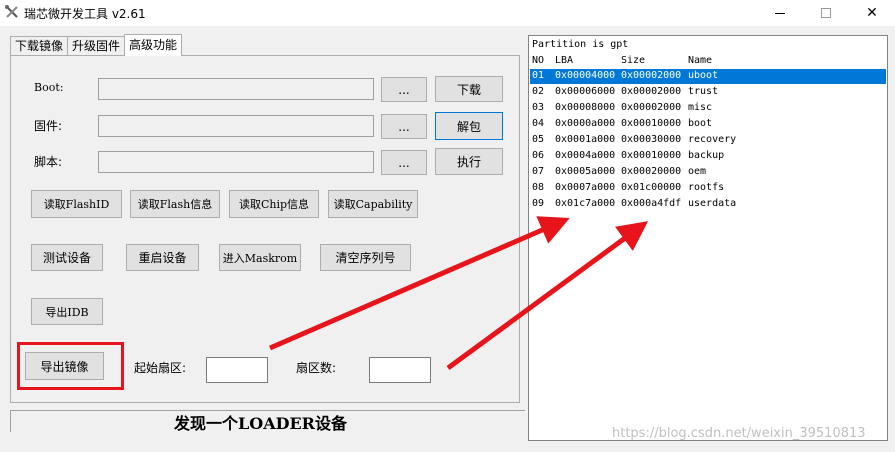 The image size is (895, 452). Describe the element at coordinates (538, 187) in the screenshot. I see `row-no: 08` at that location.